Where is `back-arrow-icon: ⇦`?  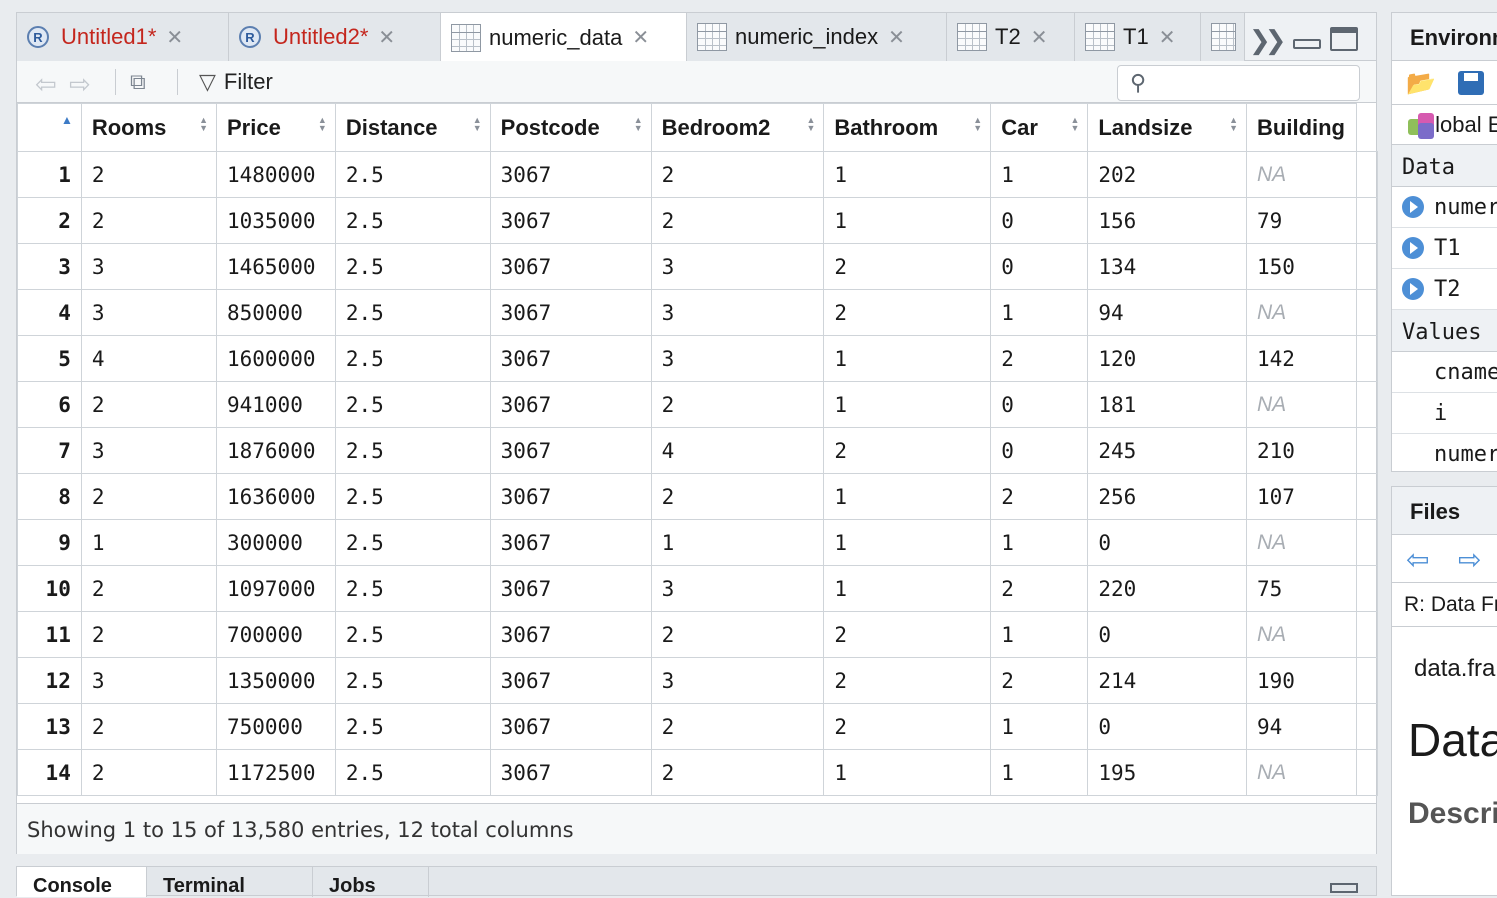
back-arrow-icon: ⇦ is located at coordinates (1417, 559).